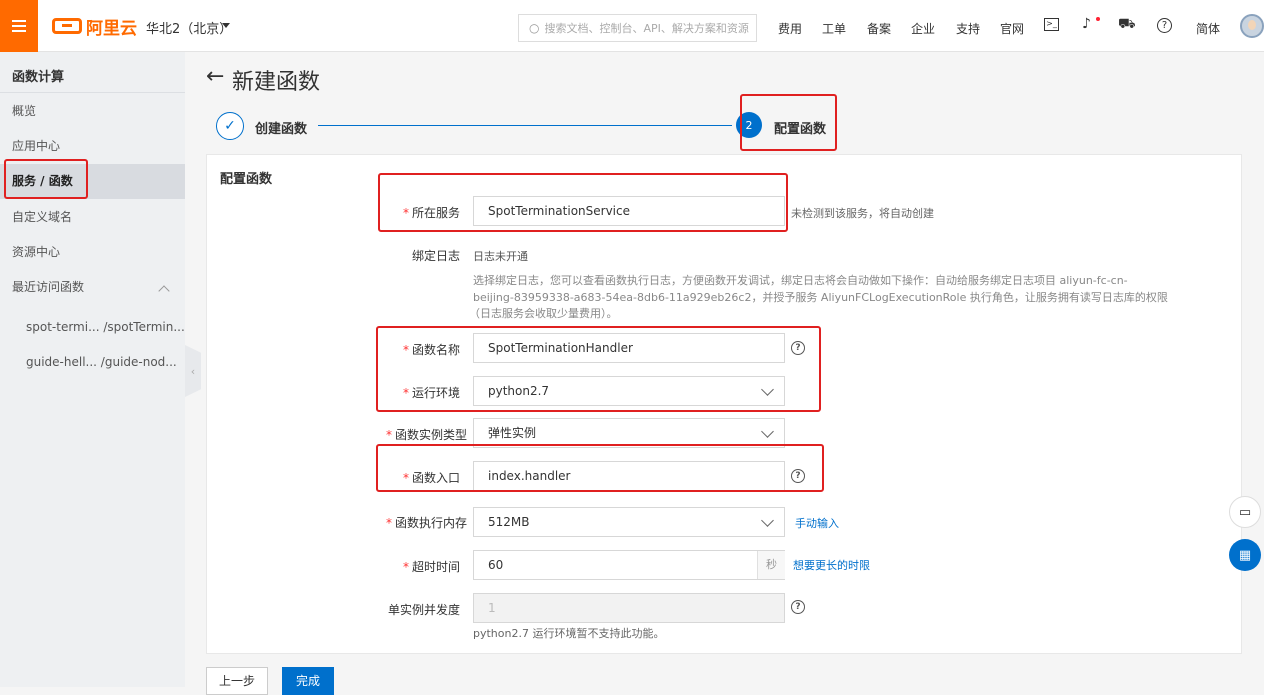 This screenshot has height=695, width=1264. I want to click on panel-title: 配置函数, so click(246, 179).